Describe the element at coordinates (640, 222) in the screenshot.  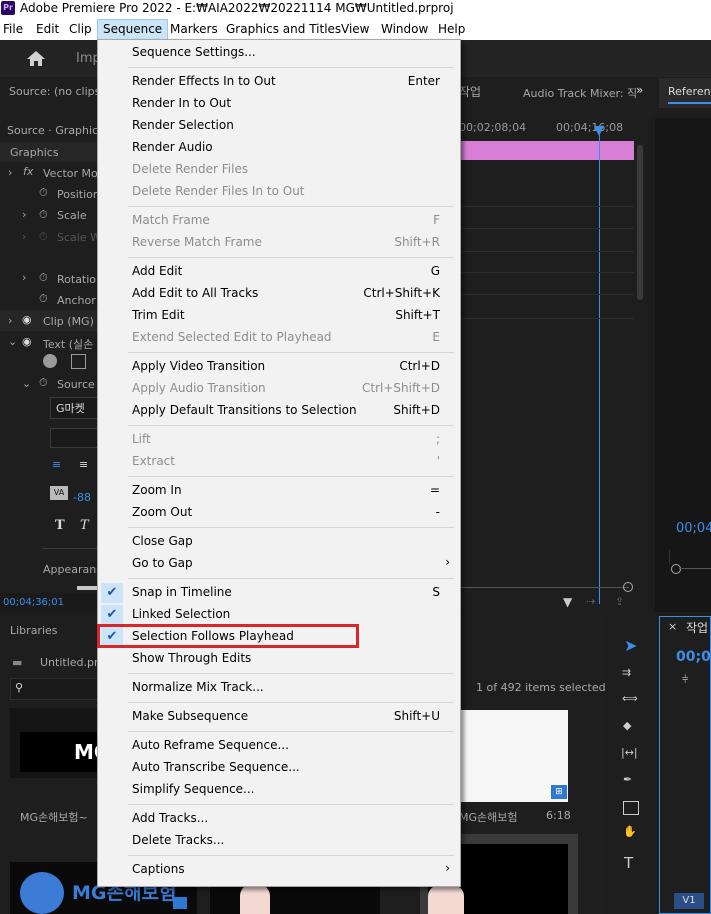
I see `timeline-scrollbar` at that location.